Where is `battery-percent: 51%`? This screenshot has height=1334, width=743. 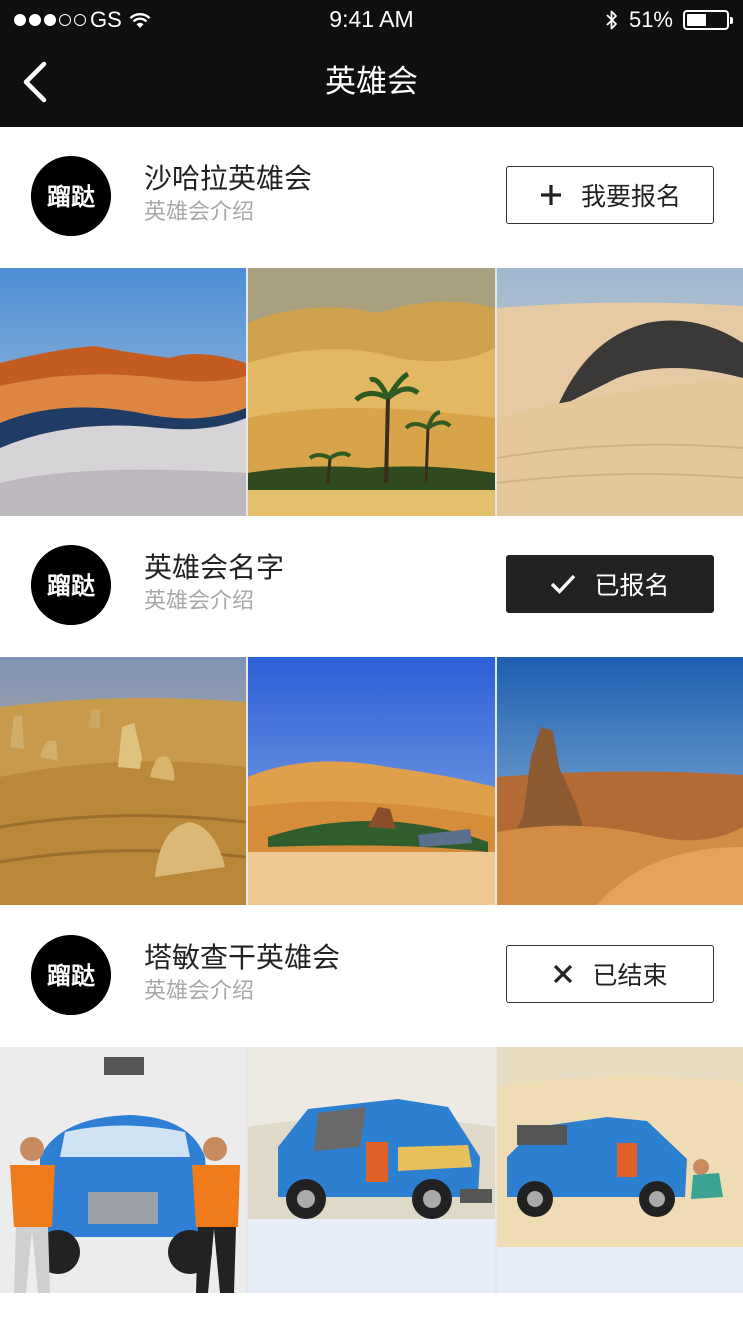
battery-percent: 51% is located at coordinates (650, 19).